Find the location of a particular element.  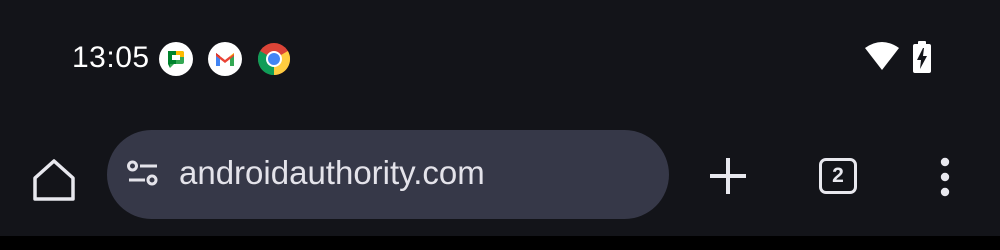

wifi-icon is located at coordinates (882, 56).